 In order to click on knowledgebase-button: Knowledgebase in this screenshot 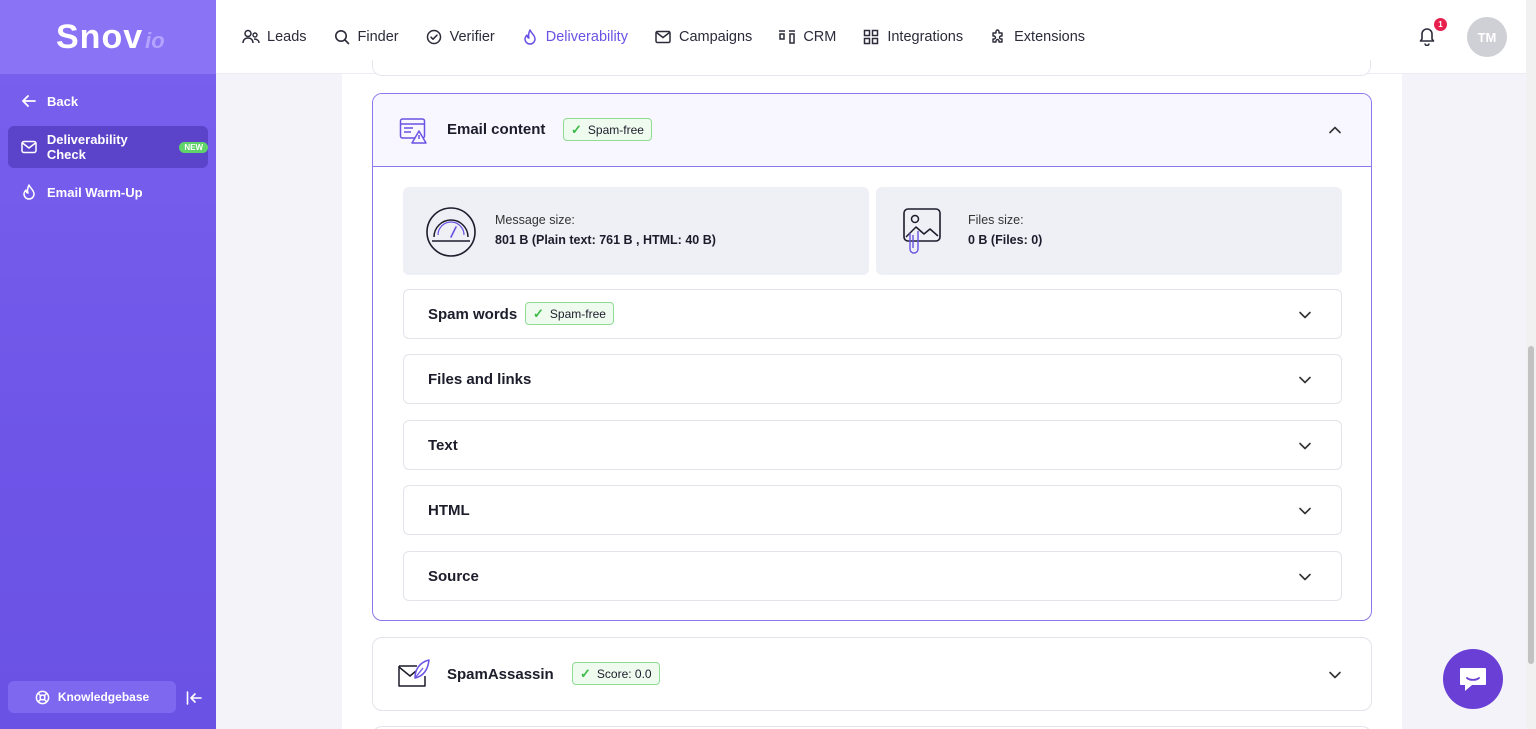, I will do `click(92, 697)`.